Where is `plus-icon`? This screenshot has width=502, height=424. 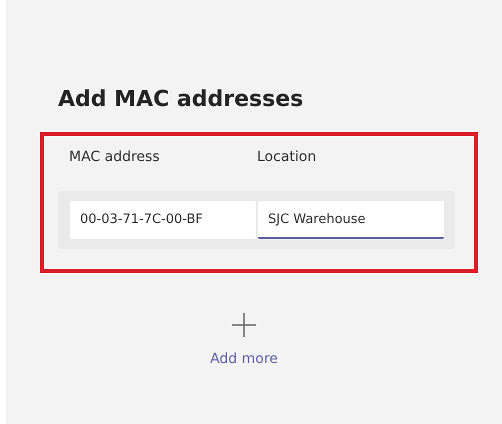
plus-icon is located at coordinates (244, 325).